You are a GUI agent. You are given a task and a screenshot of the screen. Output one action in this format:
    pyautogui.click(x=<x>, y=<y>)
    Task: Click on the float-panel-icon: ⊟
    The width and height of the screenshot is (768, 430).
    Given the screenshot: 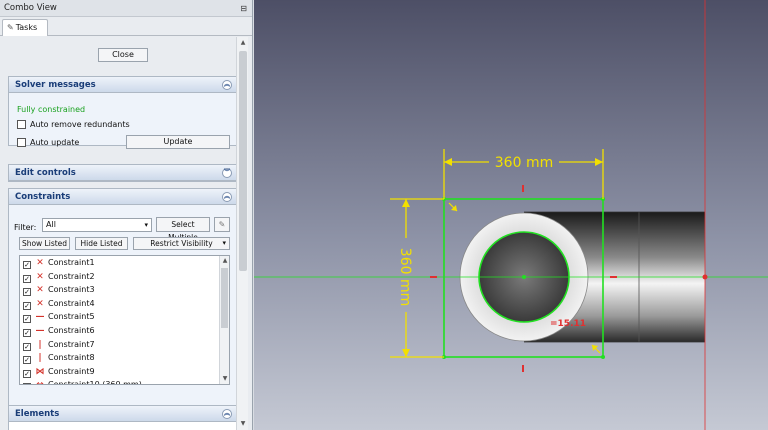 What is the action you would take?
    pyautogui.click(x=243, y=8)
    